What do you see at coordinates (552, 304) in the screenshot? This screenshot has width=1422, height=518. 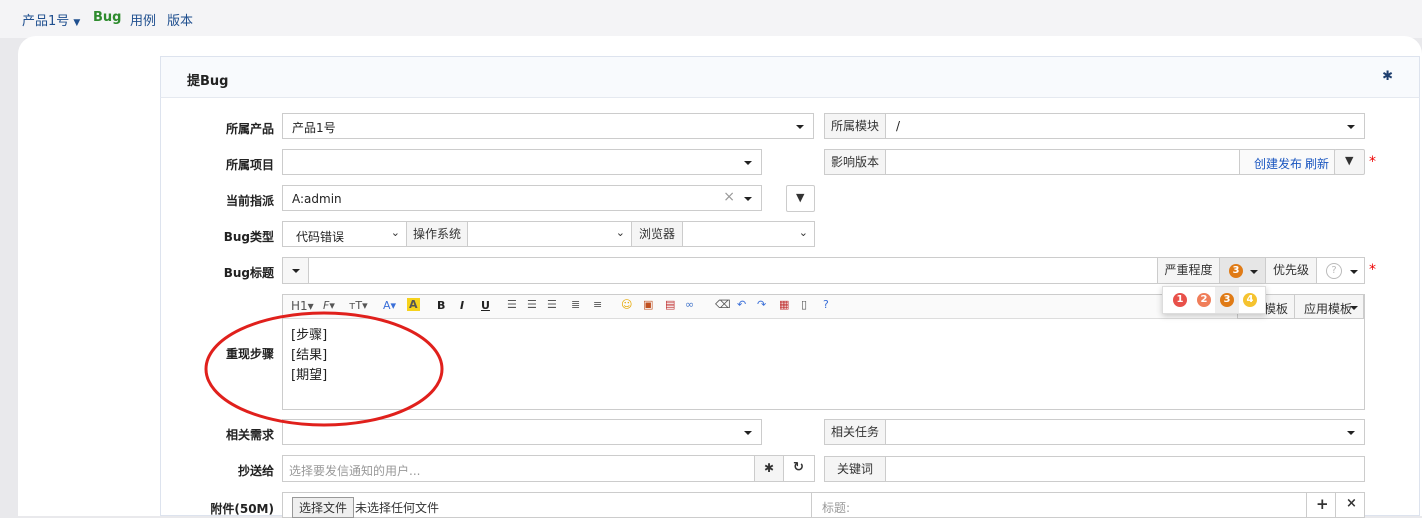 I see `align-right-icon: ☰` at bounding box center [552, 304].